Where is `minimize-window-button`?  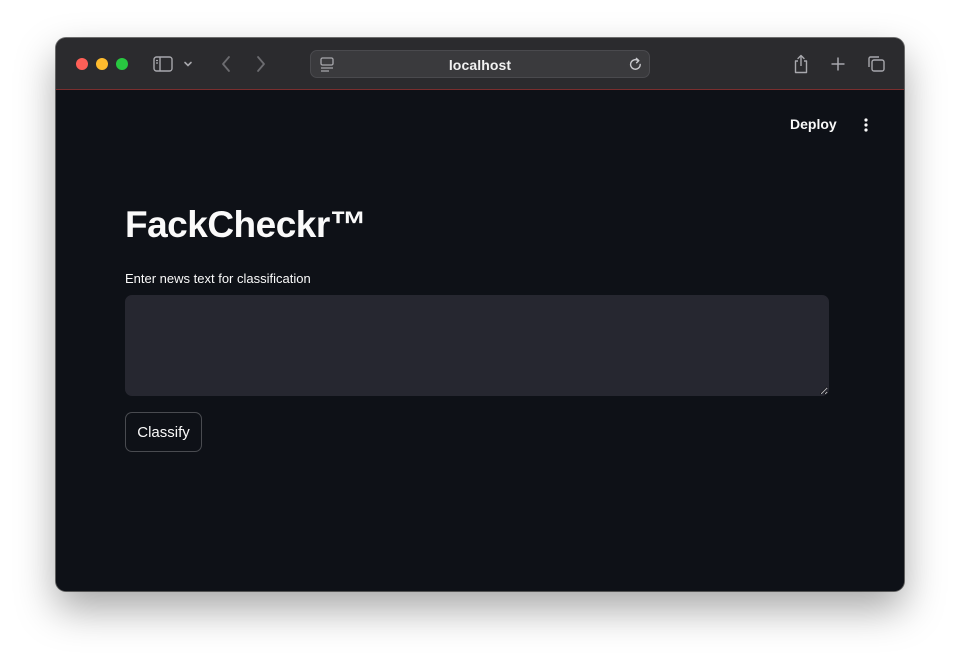
minimize-window-button is located at coordinates (102, 64).